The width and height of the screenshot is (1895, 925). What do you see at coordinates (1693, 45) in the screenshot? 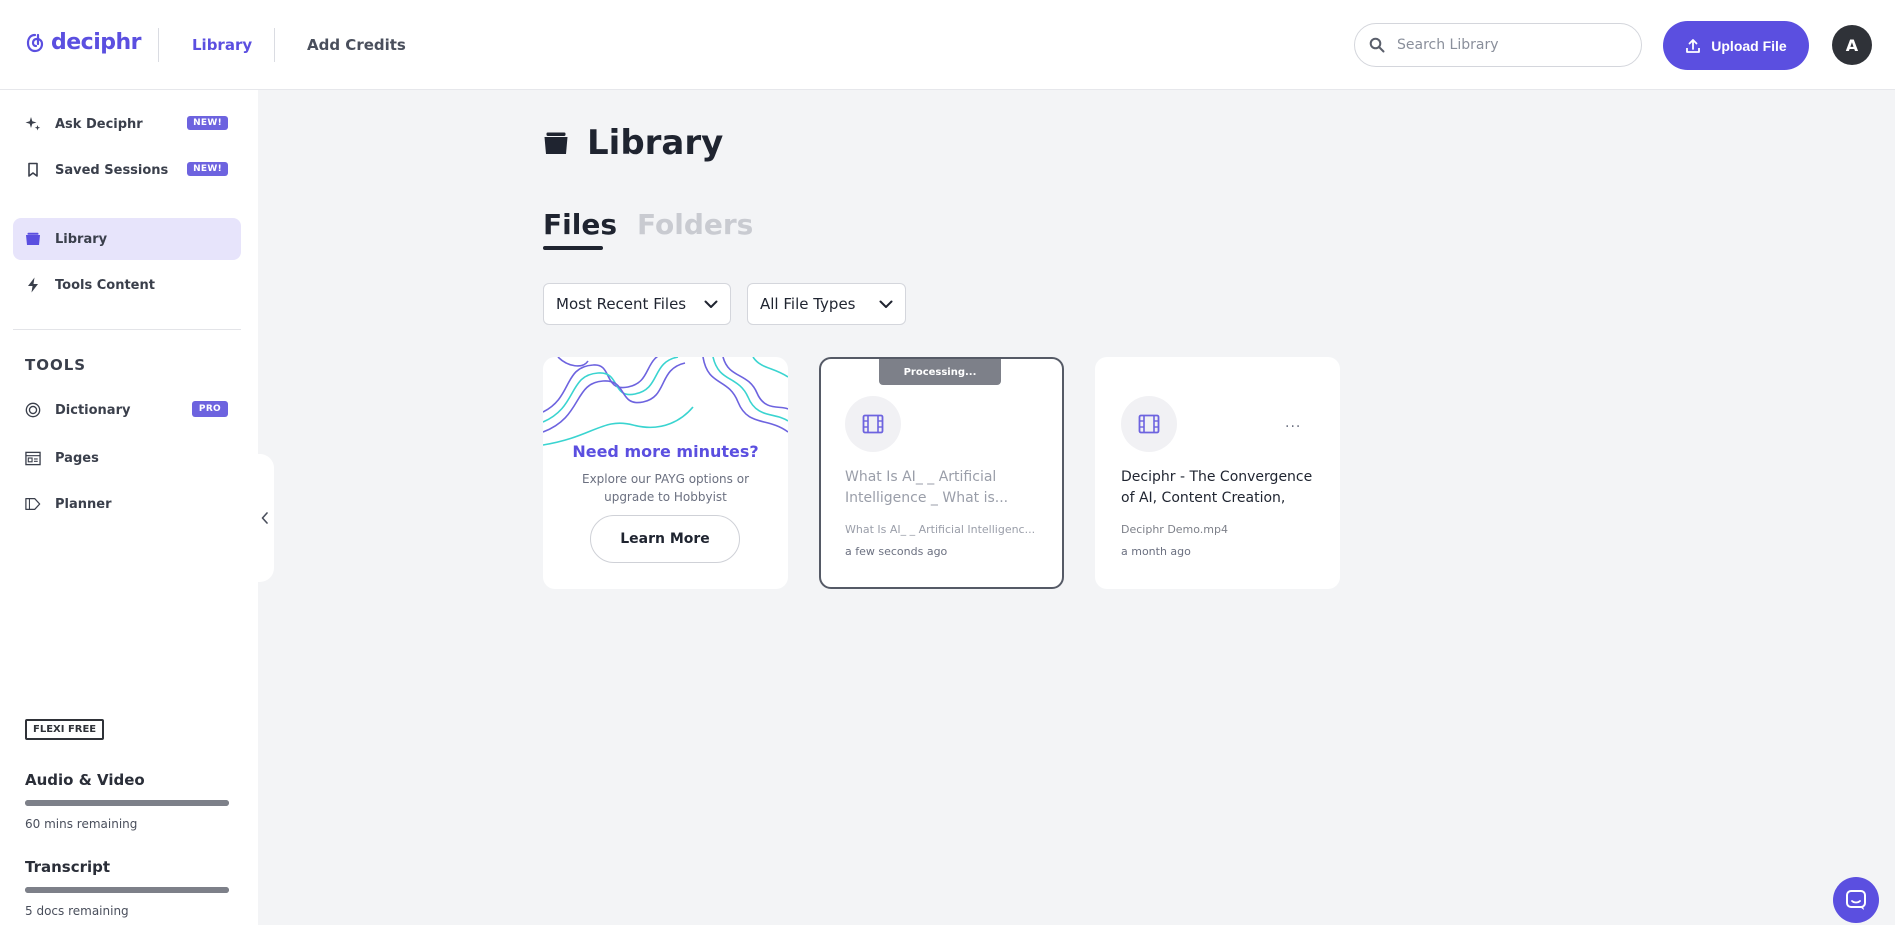
I see `upload-icon` at bounding box center [1693, 45].